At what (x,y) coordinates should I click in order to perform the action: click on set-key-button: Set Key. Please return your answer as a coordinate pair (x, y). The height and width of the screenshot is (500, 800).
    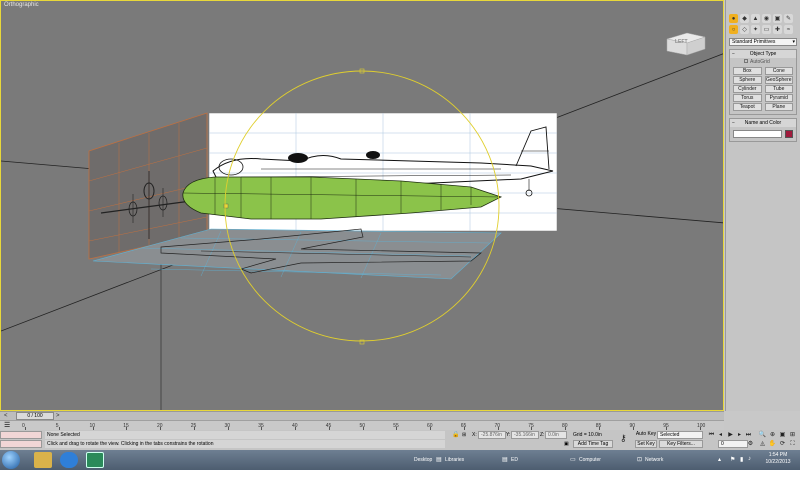
    Looking at the image, I should click on (646, 444).